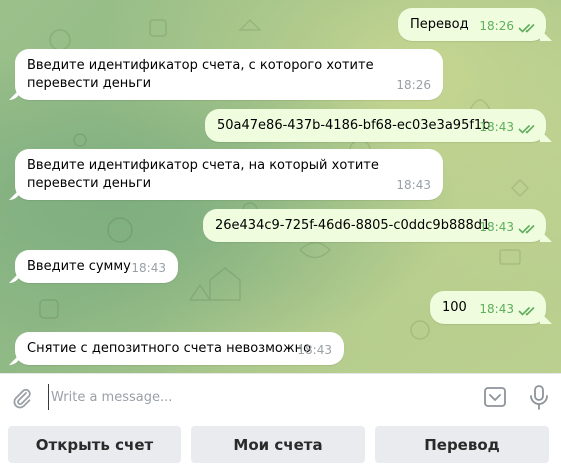  I want to click on message-input, so click(259, 397).